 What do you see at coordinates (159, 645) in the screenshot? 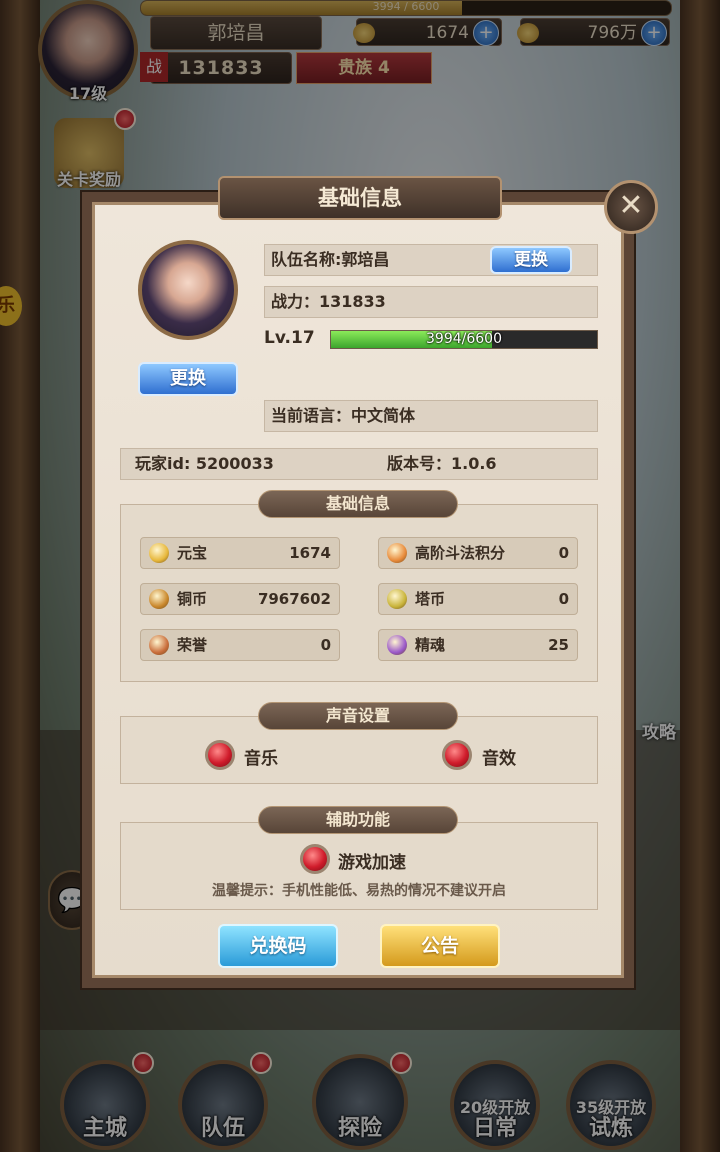
I see `honor-icon` at bounding box center [159, 645].